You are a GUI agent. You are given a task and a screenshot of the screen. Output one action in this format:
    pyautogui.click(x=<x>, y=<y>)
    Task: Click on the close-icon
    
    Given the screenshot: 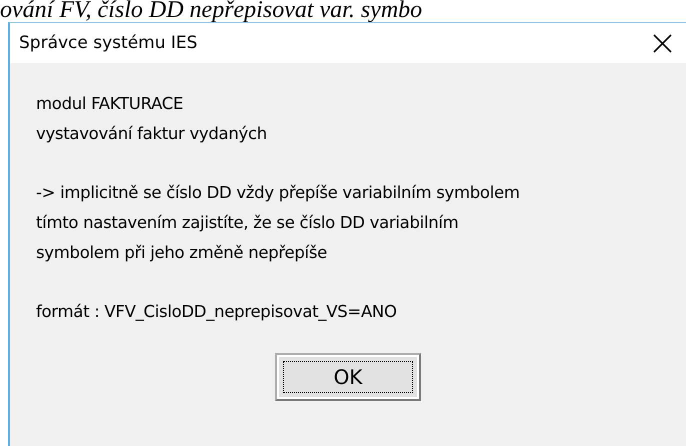 What is the action you would take?
    pyautogui.click(x=662, y=43)
    